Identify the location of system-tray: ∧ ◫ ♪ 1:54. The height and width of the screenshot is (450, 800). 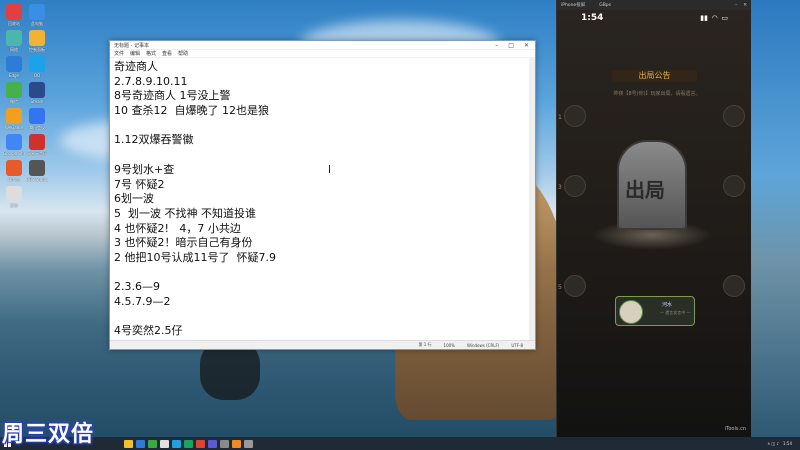
(783, 443).